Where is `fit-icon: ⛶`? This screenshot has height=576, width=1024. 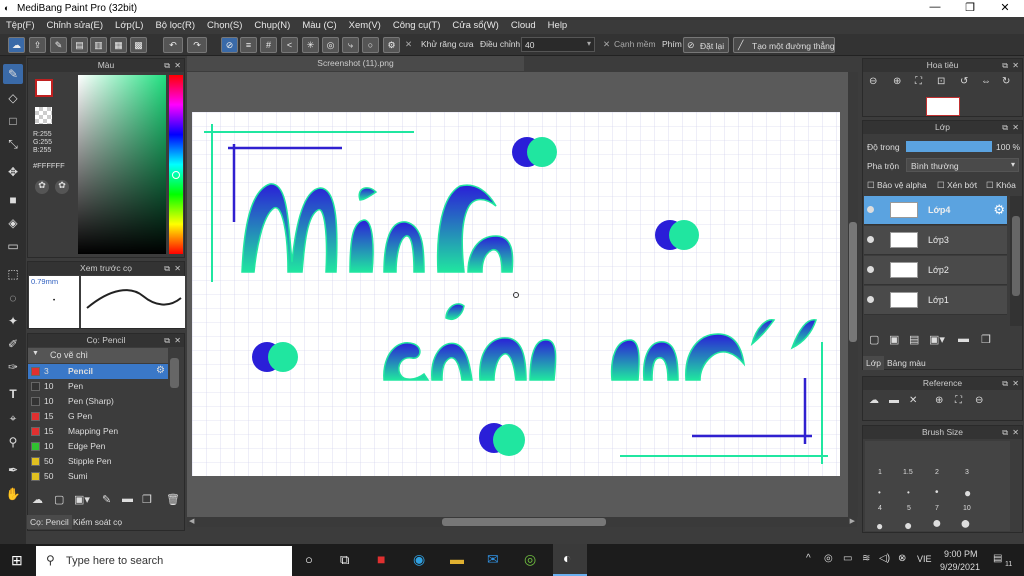 fit-icon: ⛶ is located at coordinates (918, 81).